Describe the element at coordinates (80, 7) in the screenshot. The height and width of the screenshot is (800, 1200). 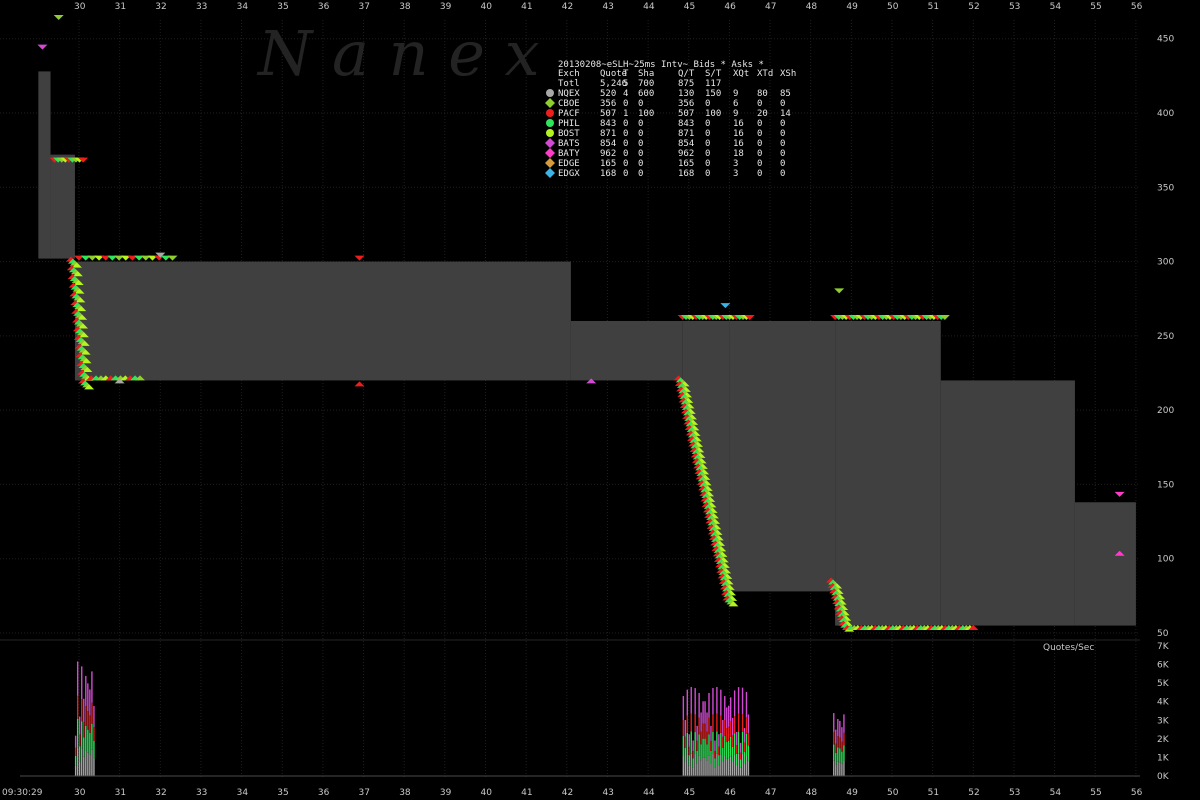
I see `time-tick-label-top: 30` at that location.